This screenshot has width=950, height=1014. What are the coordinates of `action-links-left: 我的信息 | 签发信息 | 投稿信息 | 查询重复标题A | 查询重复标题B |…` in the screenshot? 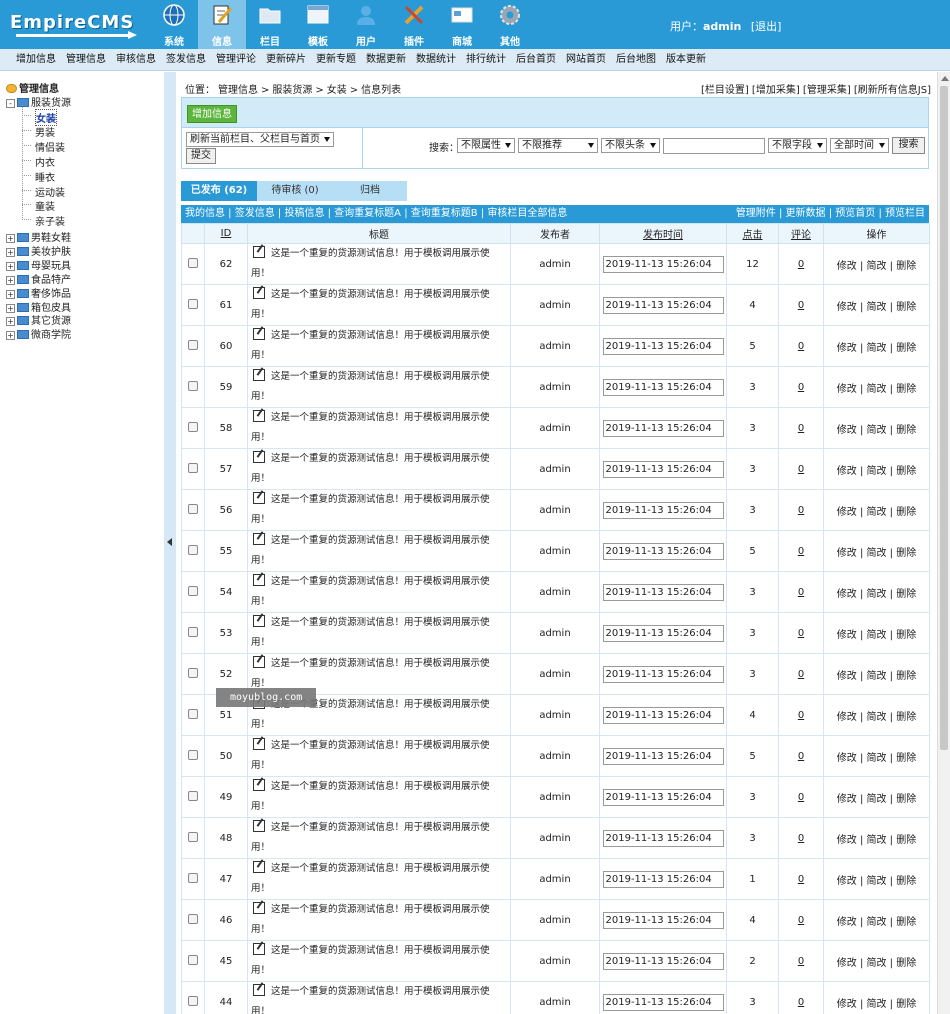 It's located at (376, 214).